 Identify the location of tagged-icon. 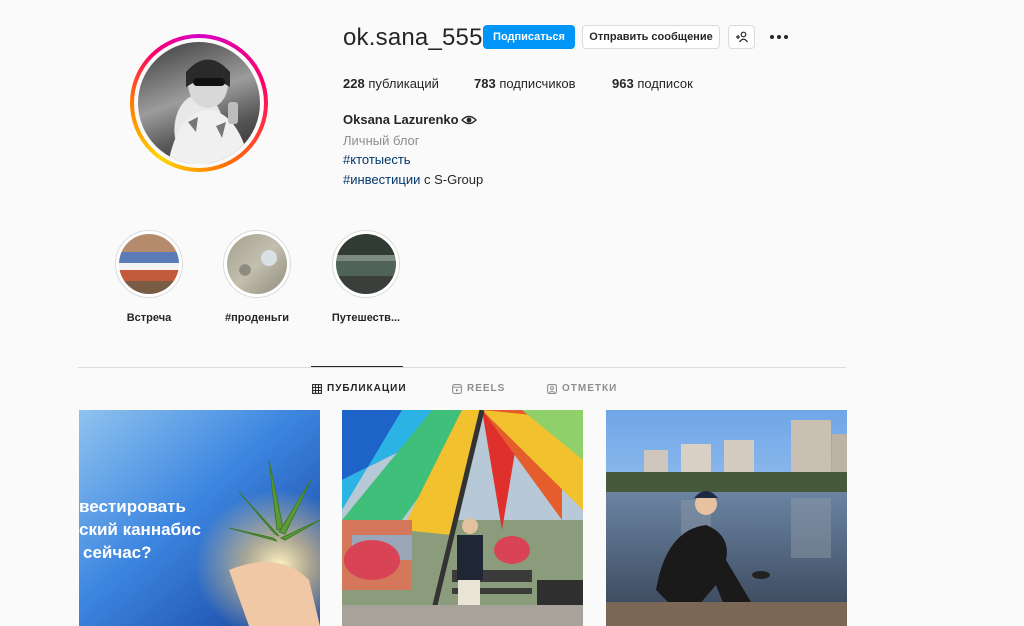
(552, 388).